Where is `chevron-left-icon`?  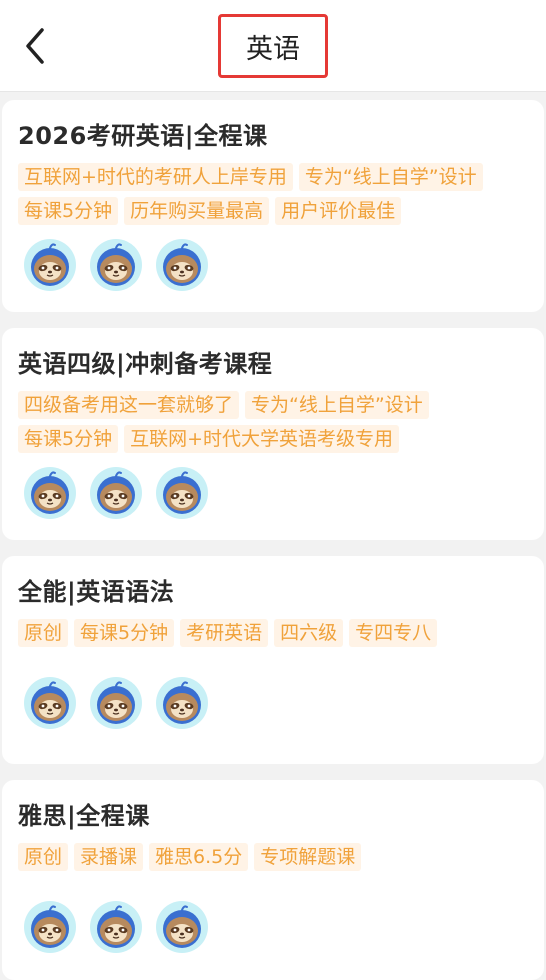 chevron-left-icon is located at coordinates (35, 46).